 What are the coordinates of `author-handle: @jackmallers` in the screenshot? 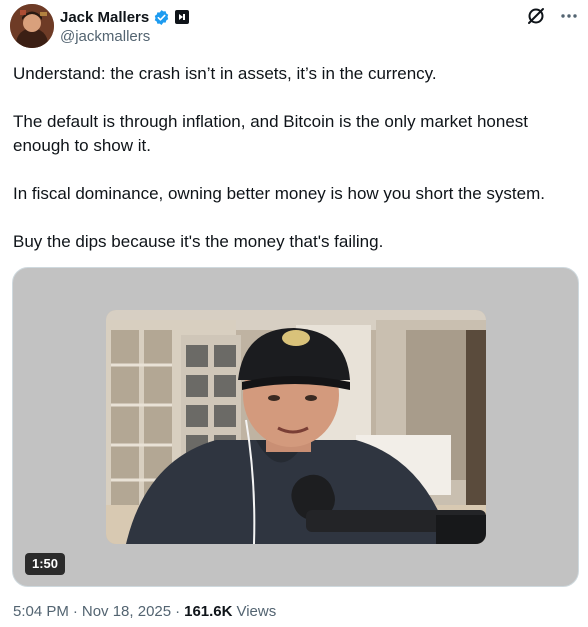 It's located at (105, 36).